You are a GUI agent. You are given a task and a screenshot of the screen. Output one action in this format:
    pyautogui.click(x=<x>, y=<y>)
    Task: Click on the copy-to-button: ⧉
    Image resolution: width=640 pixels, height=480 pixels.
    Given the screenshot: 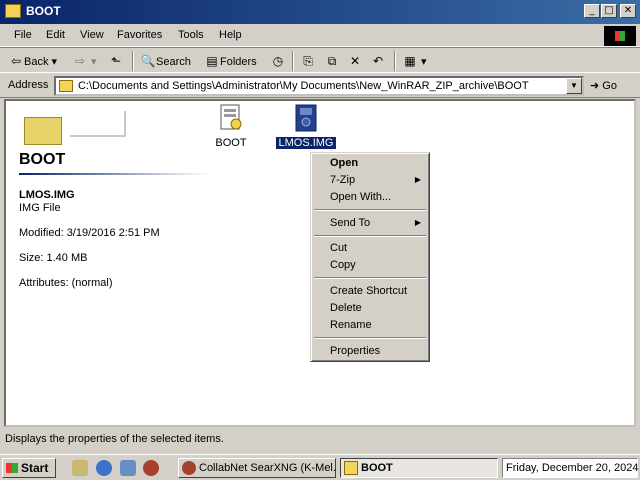 What is the action you would take?
    pyautogui.click(x=332, y=61)
    